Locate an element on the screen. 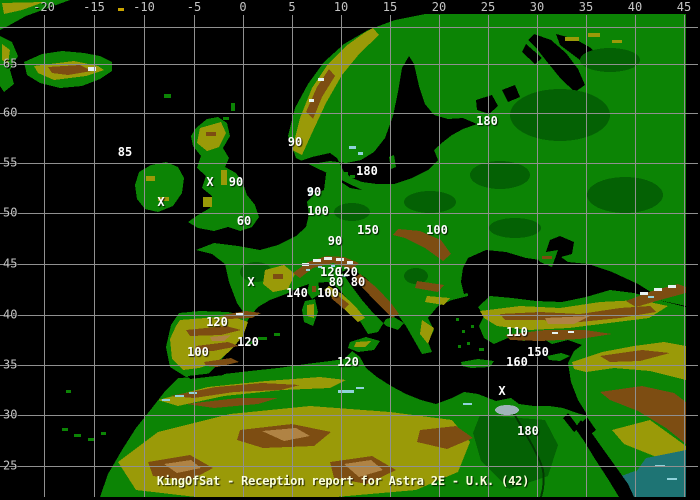 The height and width of the screenshot is (500, 700). longitude-label: 30 is located at coordinates (537, 7).